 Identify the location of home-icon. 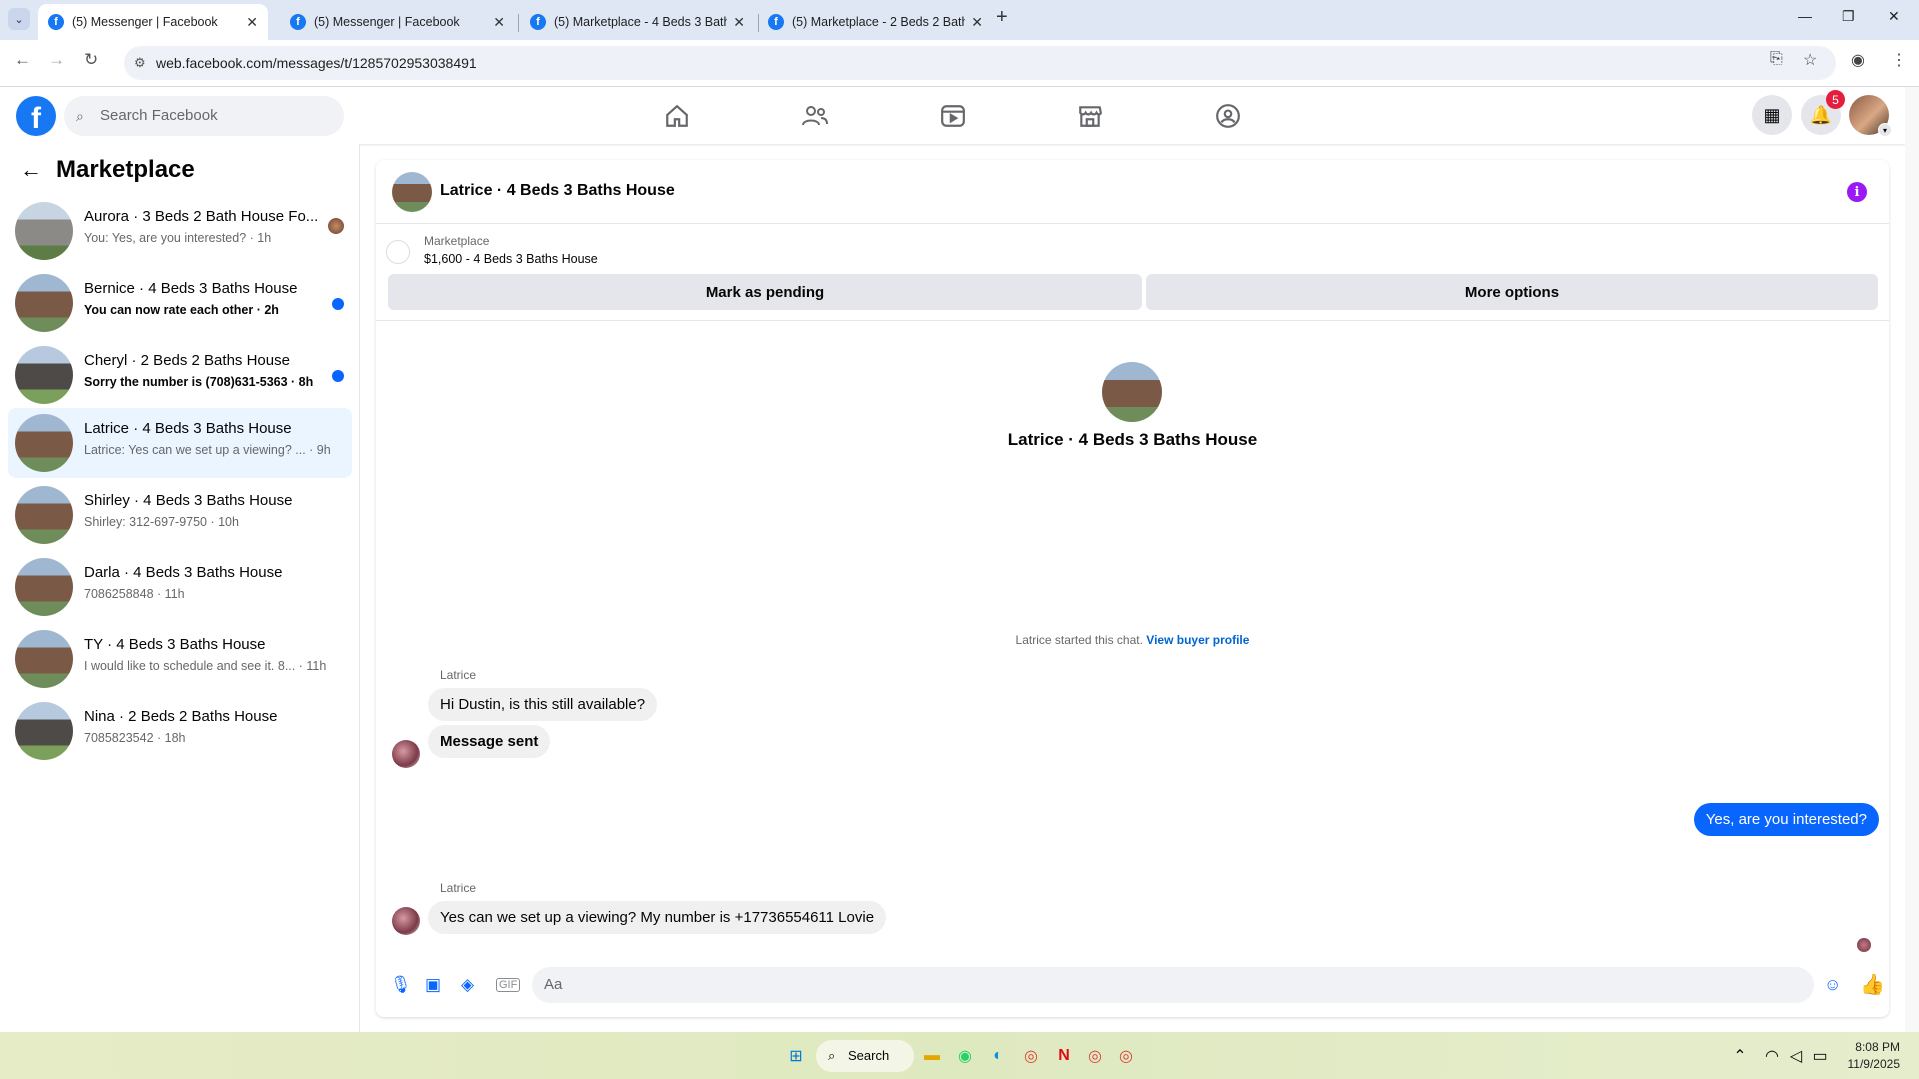
(677, 116).